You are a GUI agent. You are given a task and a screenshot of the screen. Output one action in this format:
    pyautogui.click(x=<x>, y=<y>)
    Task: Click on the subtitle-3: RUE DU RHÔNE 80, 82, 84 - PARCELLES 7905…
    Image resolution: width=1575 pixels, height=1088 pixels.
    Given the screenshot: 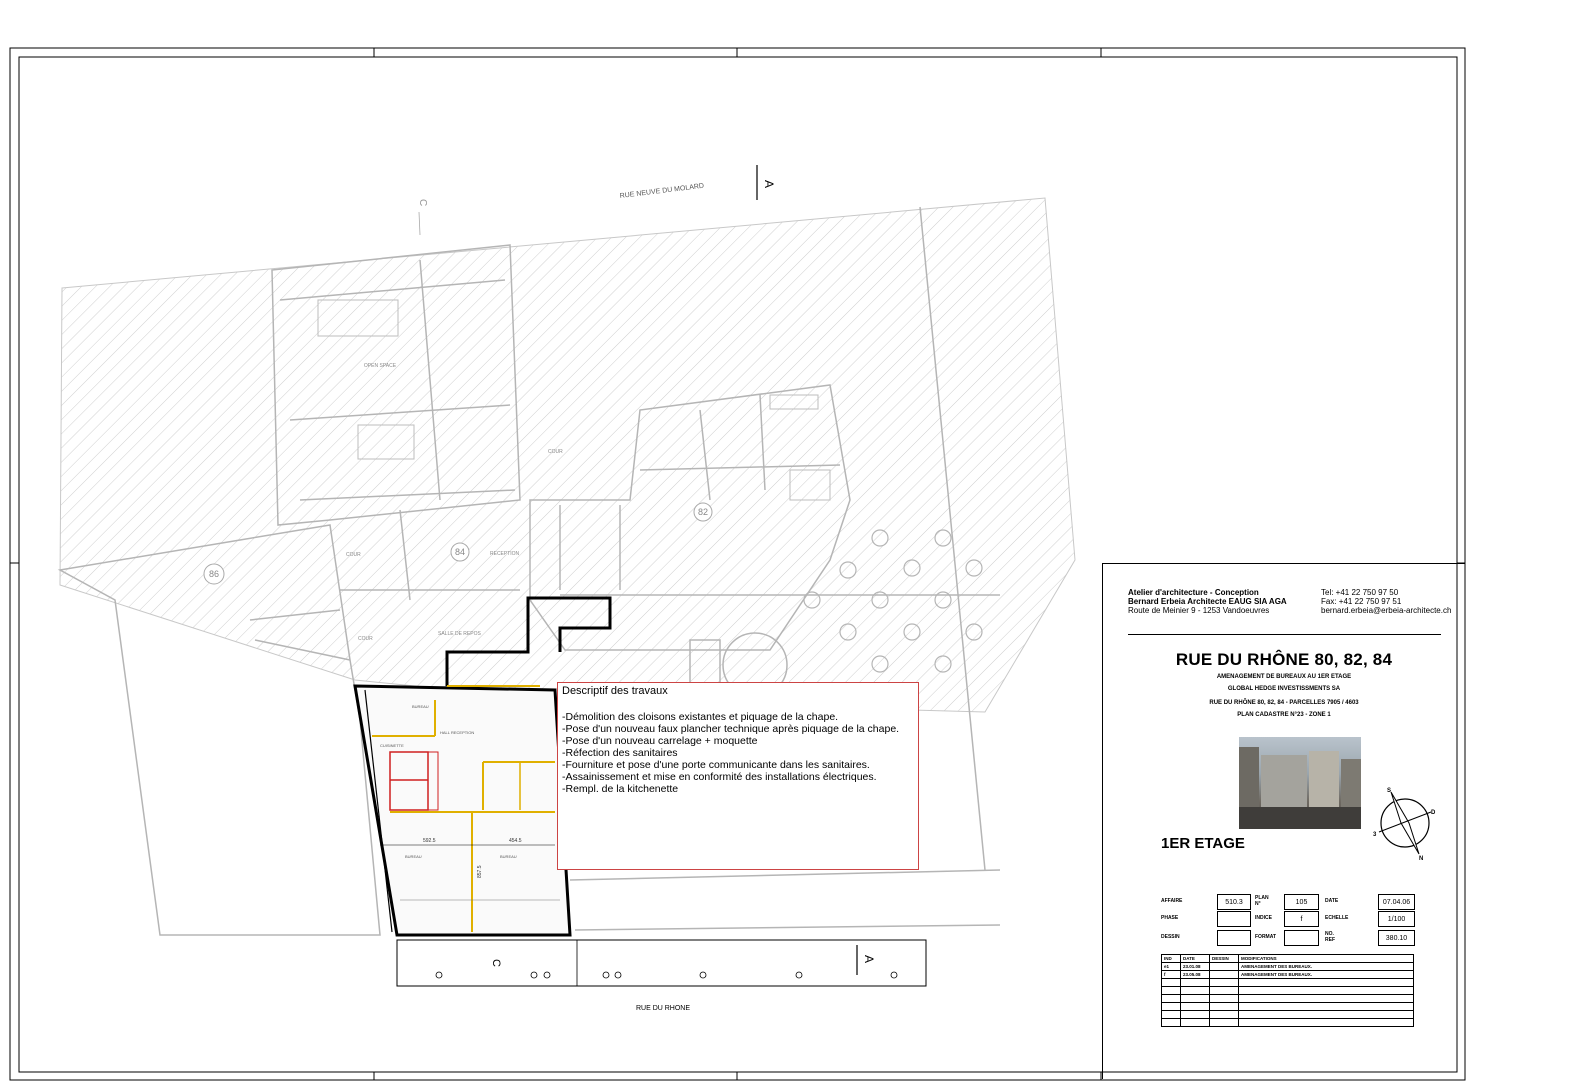 What is the action you would take?
    pyautogui.click(x=1284, y=703)
    